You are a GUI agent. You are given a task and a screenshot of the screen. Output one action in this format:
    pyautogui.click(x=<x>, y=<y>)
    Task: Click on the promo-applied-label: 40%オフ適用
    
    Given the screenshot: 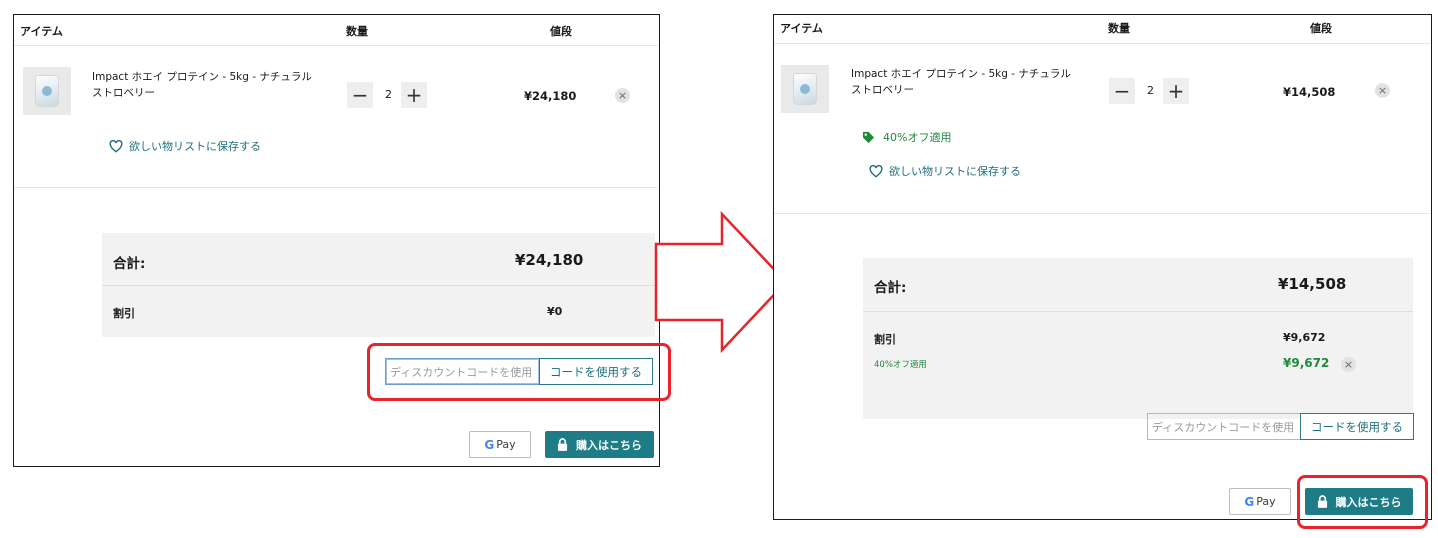 What is the action you would take?
    pyautogui.click(x=917, y=137)
    